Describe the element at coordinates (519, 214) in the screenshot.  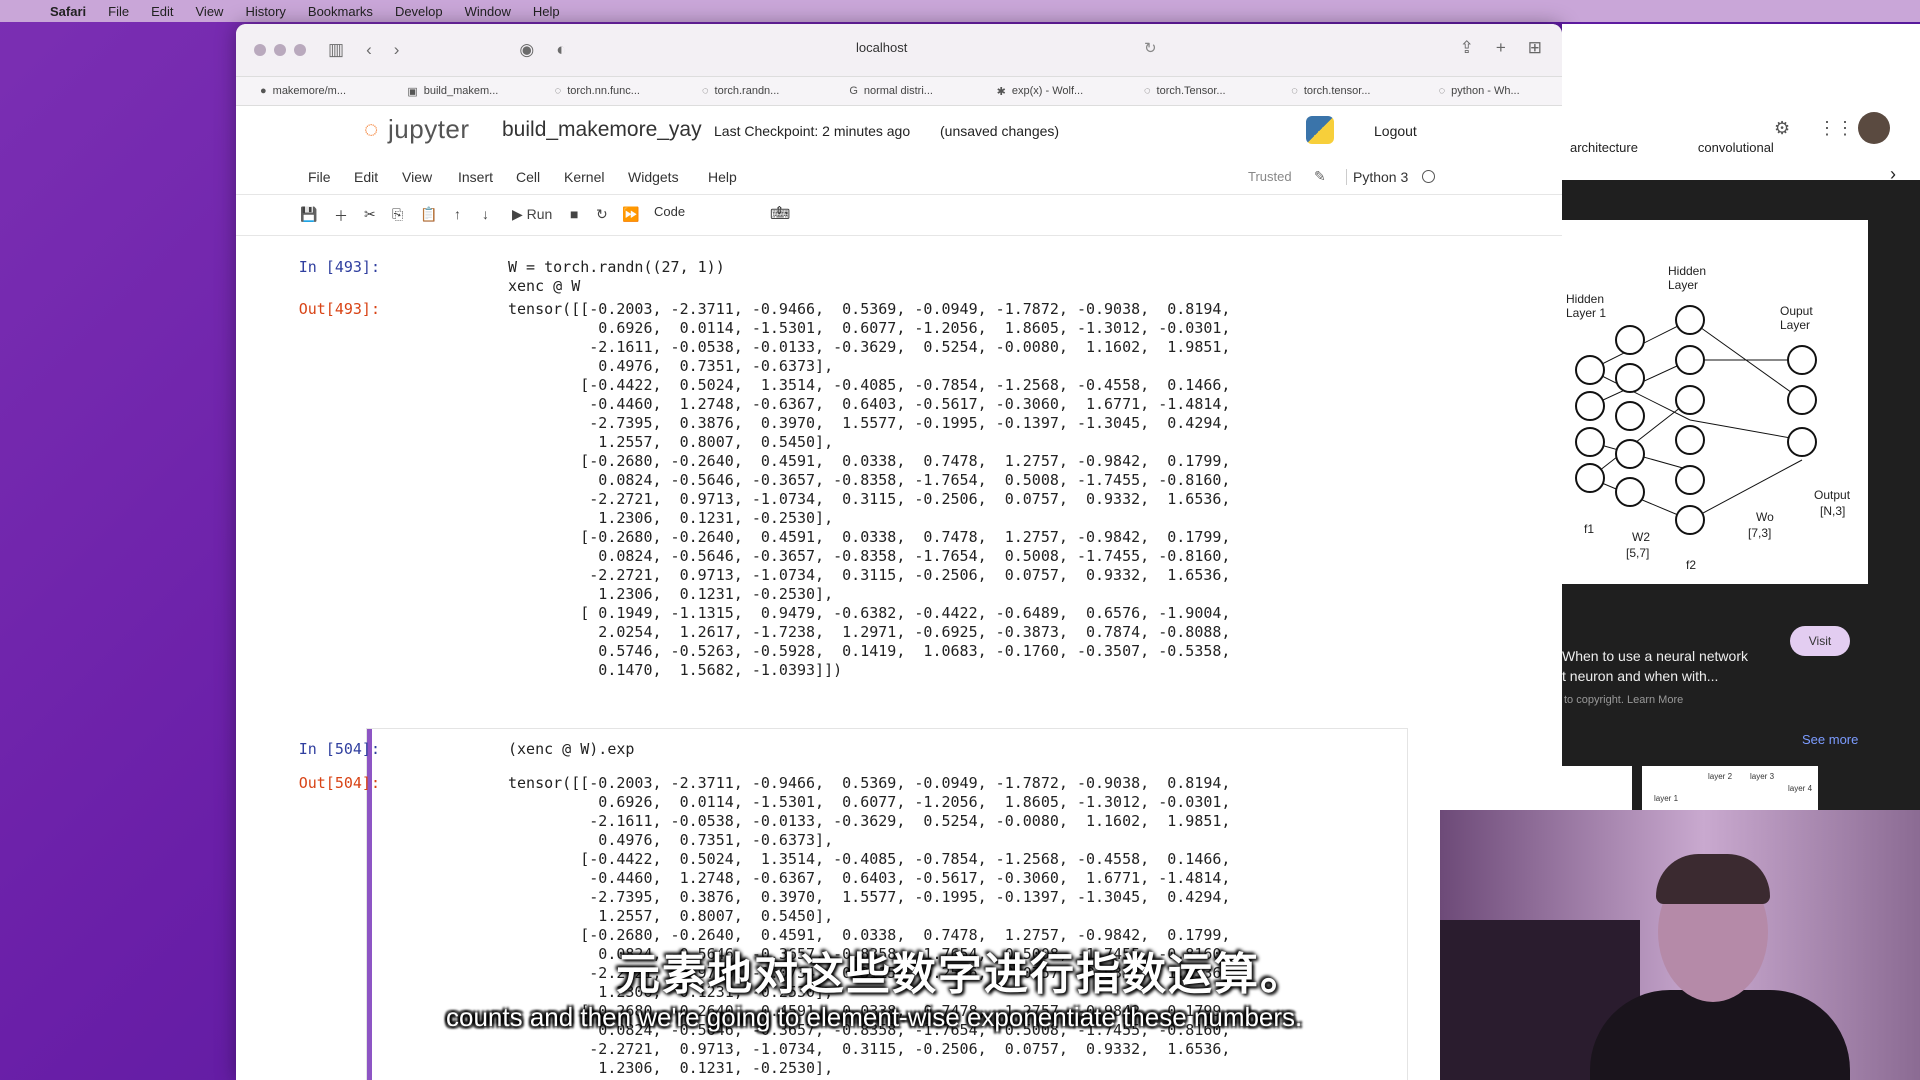
I see `play-icon: ▶` at that location.